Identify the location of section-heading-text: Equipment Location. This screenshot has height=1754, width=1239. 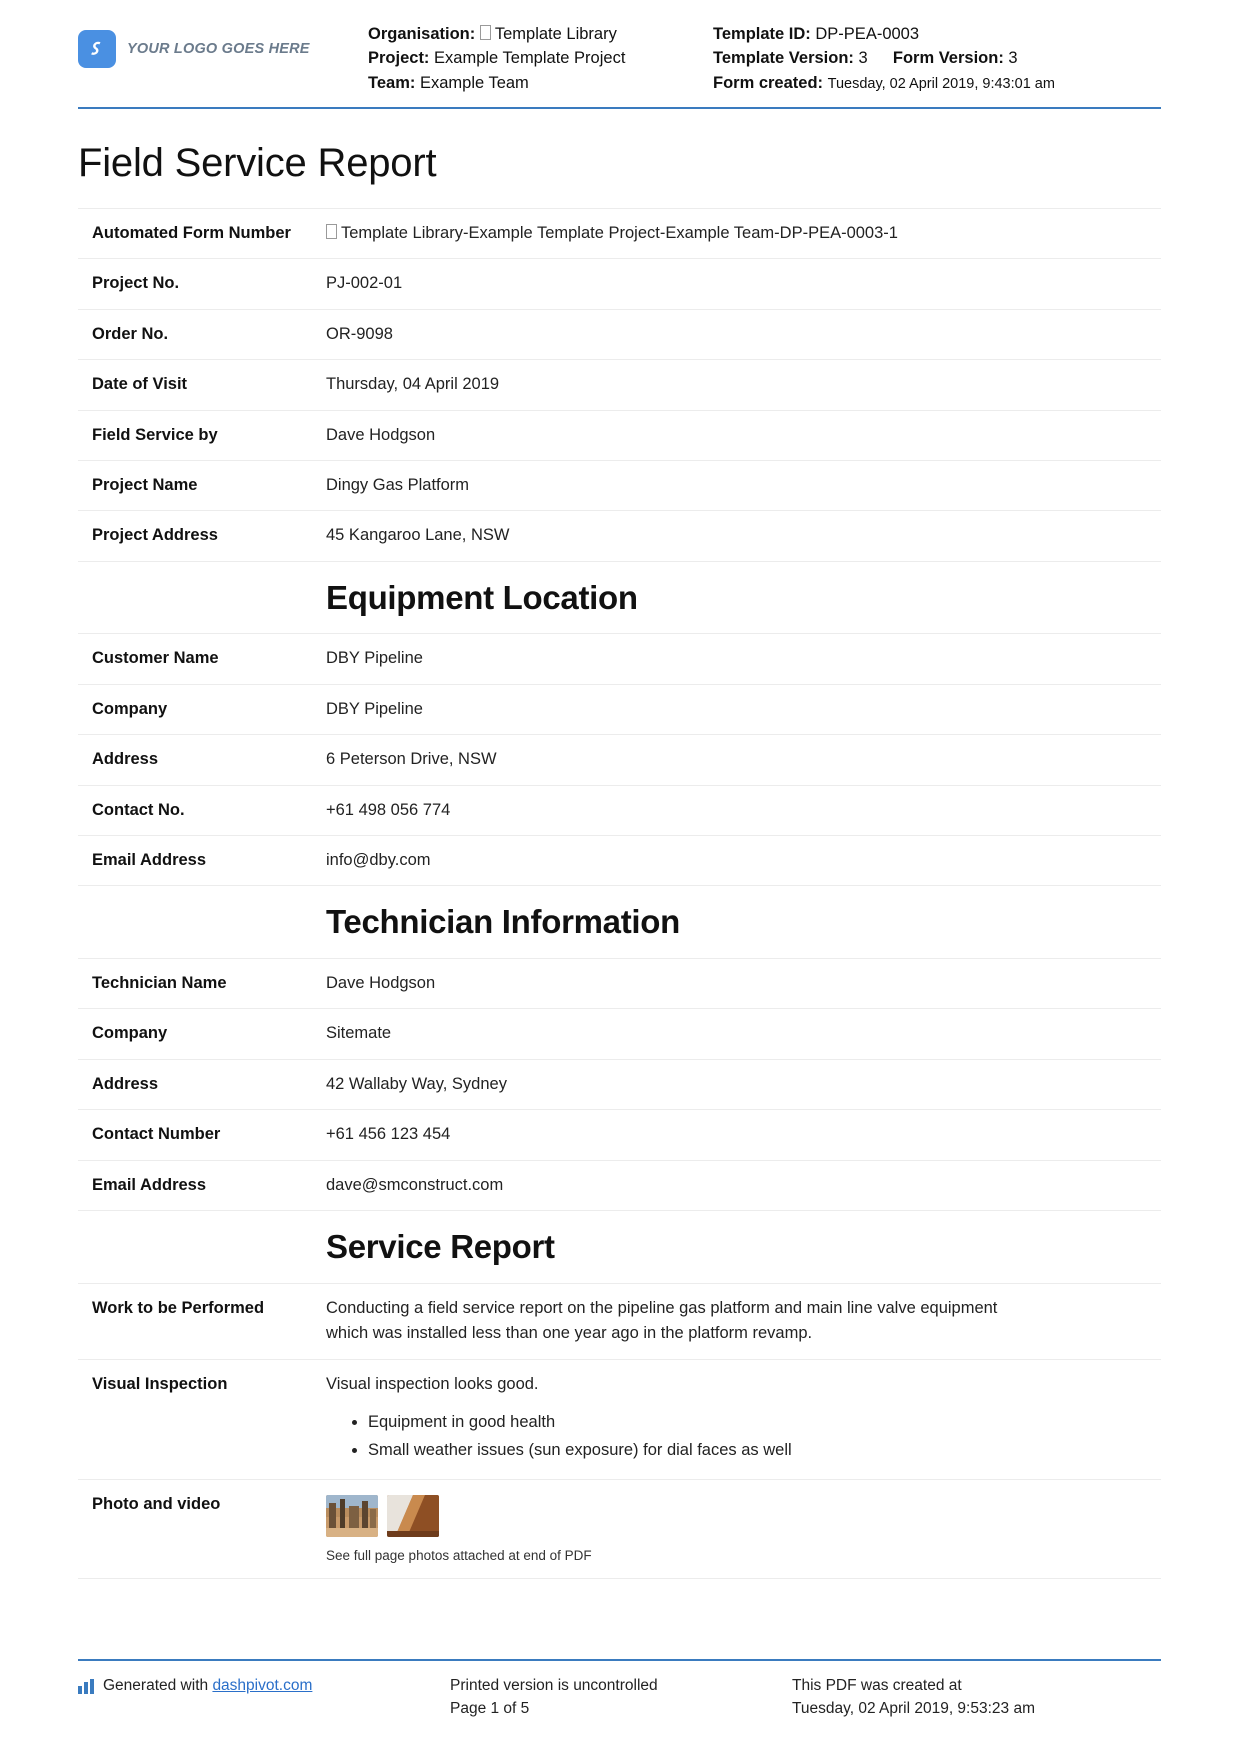
(482, 597).